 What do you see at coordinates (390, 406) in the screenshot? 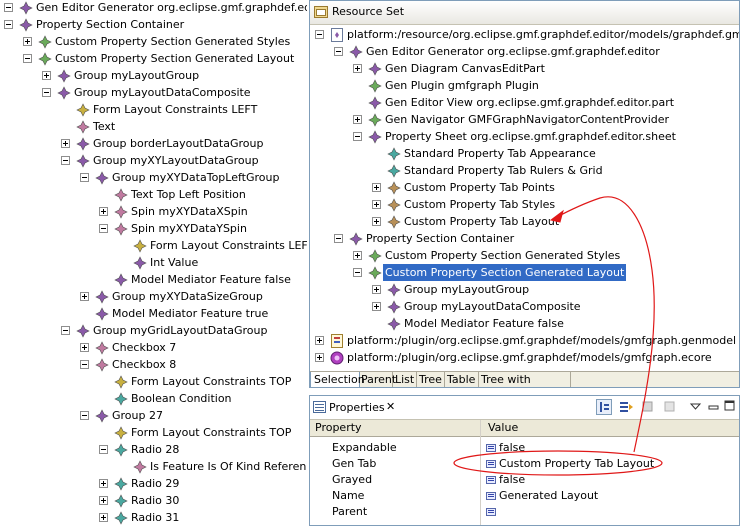
I see `close-icon: ✕` at bounding box center [390, 406].